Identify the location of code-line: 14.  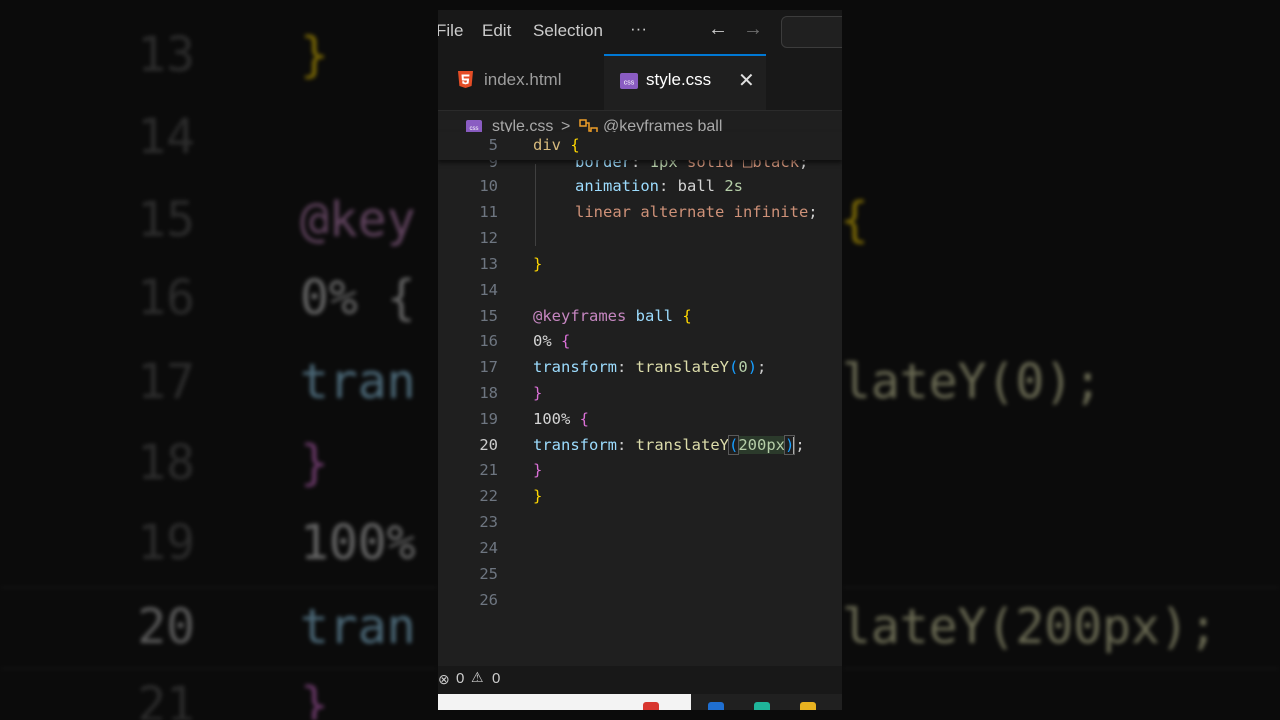
(488, 290).